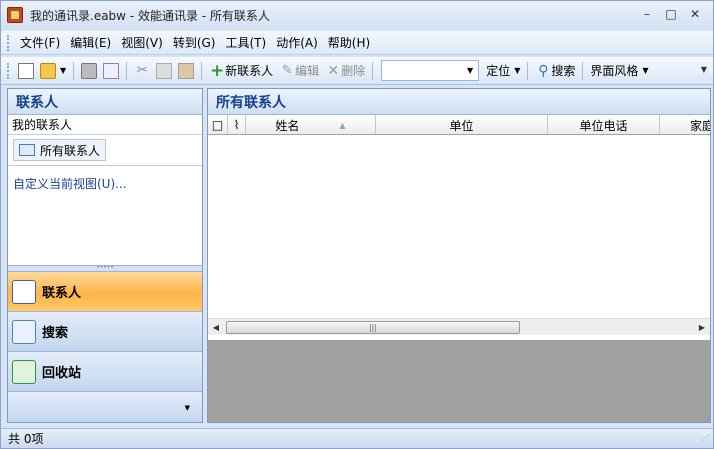 The height and width of the screenshot is (449, 714). I want to click on nav-contacts-label: 联系人, so click(62, 293).